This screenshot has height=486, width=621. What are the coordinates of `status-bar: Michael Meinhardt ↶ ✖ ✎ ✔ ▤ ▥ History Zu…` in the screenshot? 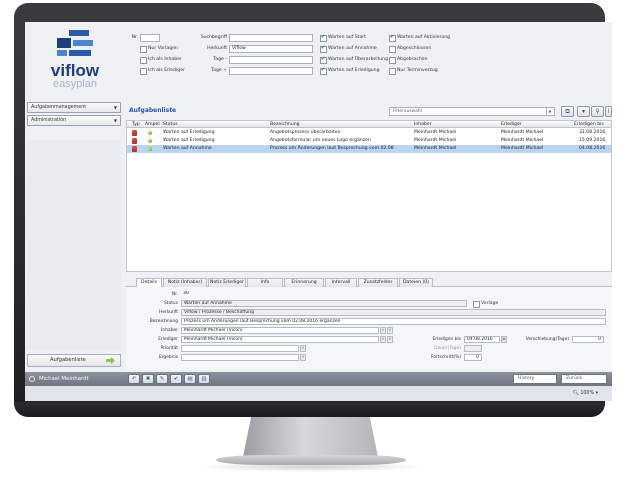 It's located at (318, 379).